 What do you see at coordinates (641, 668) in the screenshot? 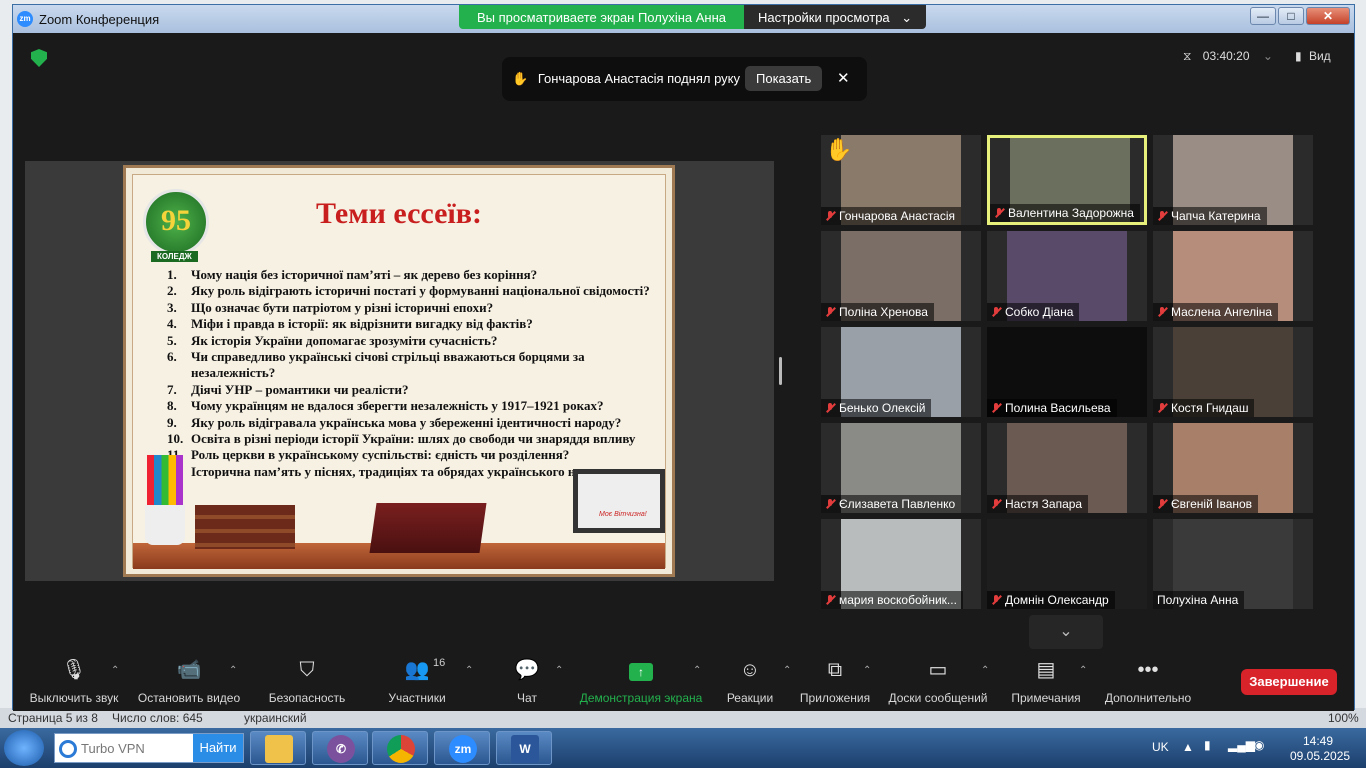
I see `share-screen-icon: ↑` at bounding box center [641, 668].